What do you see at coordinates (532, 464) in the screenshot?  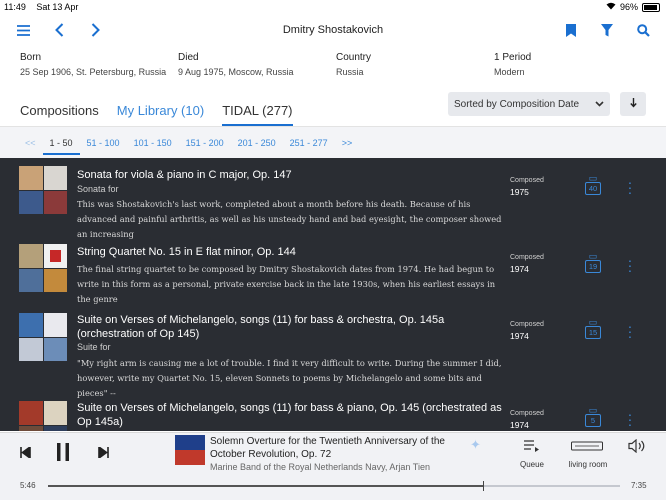 I see `queue-label: Queue` at bounding box center [532, 464].